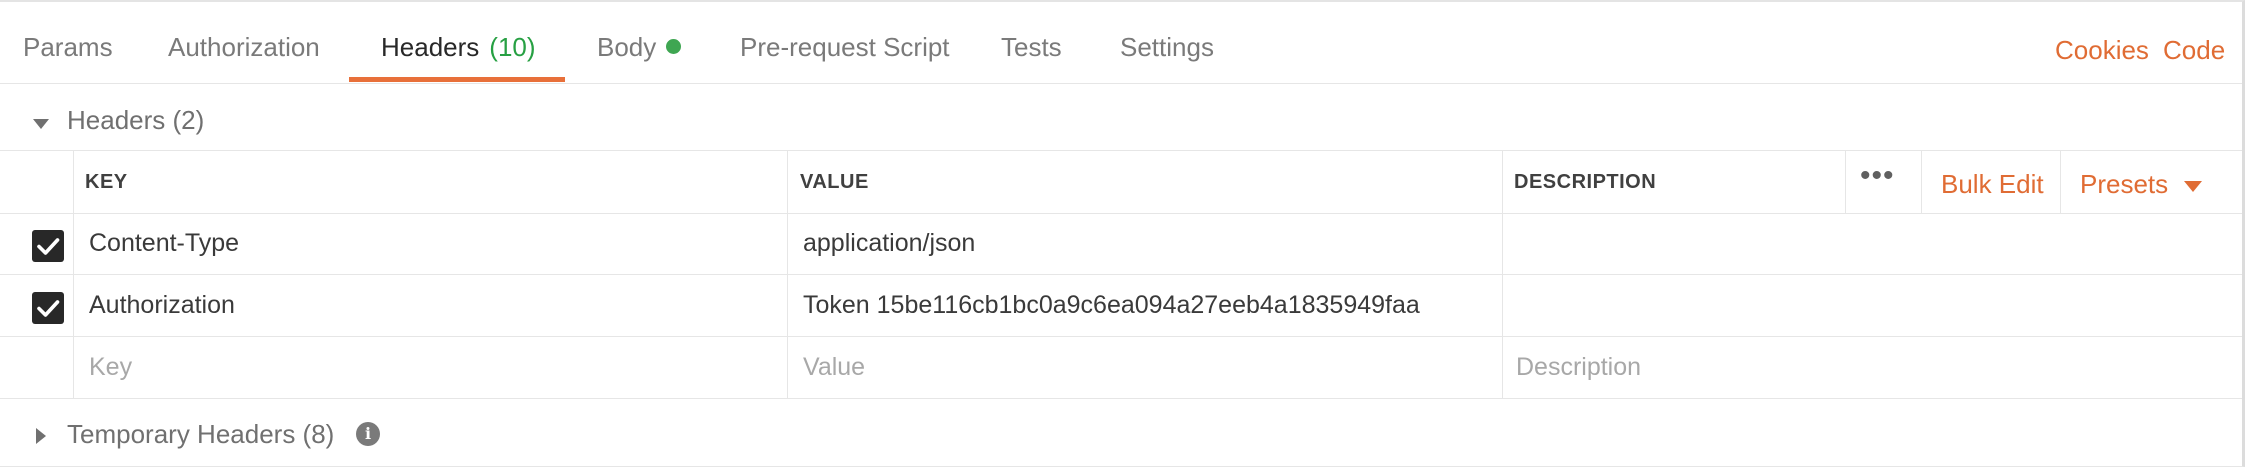 This screenshot has height=467, width=2258. I want to click on header-key-cell: Authorization, so click(162, 305).